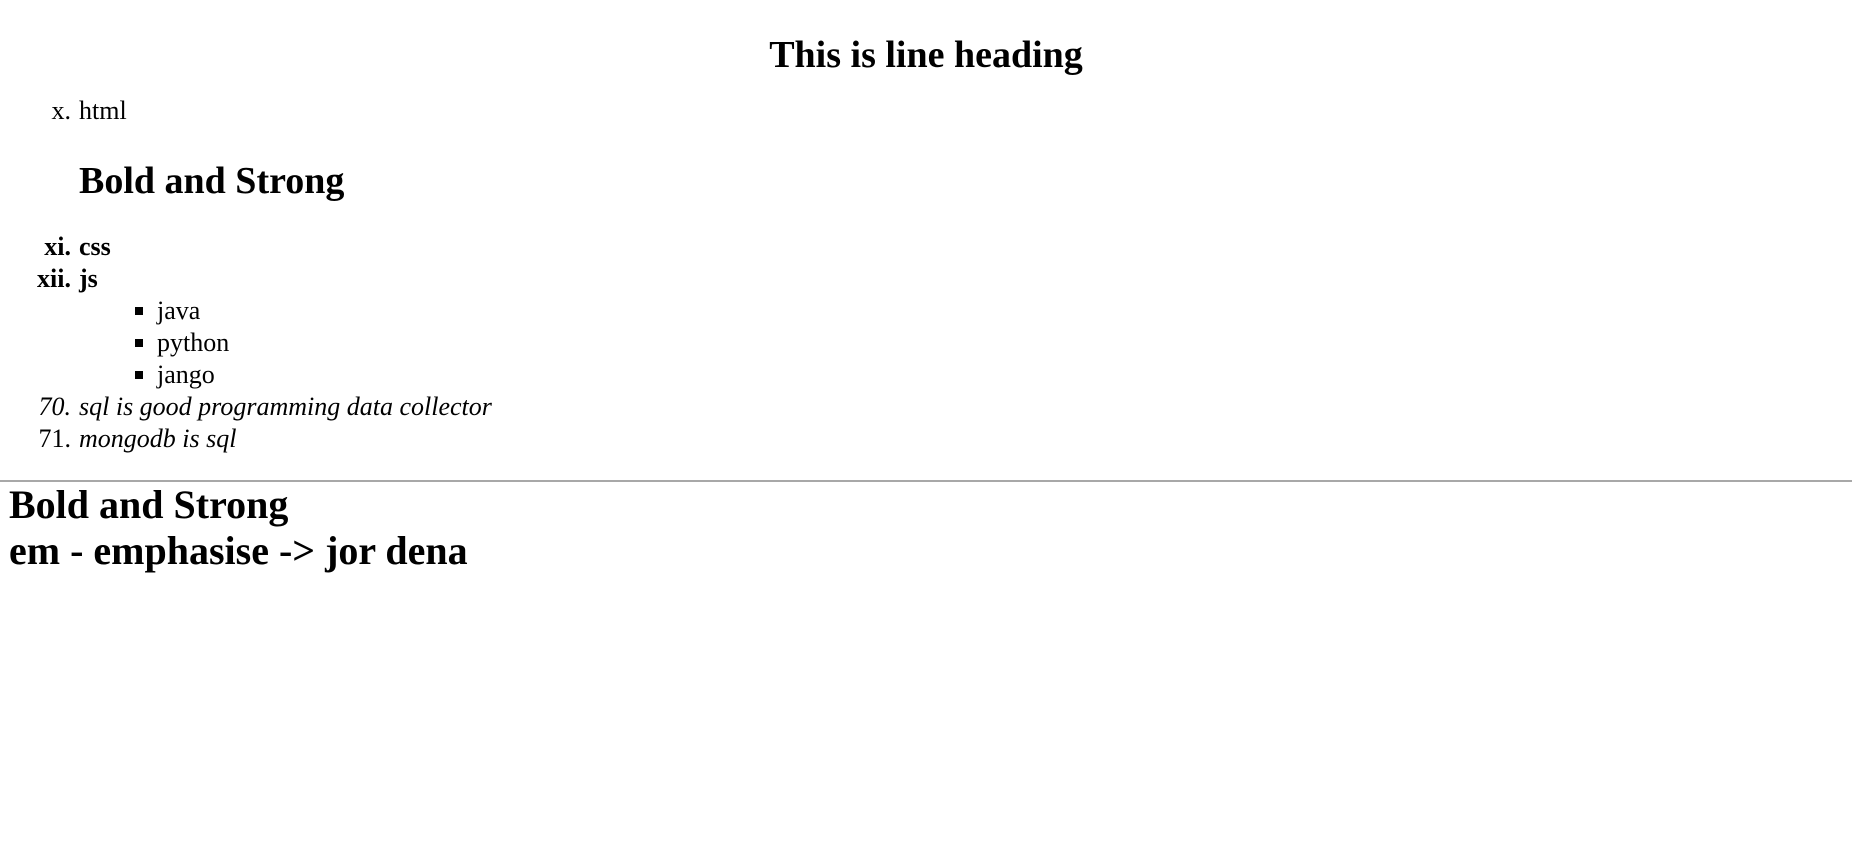 This screenshot has height=844, width=1852. What do you see at coordinates (926, 439) in the screenshot?
I see `list-item-mongodb: 71. mongodb is sql` at bounding box center [926, 439].